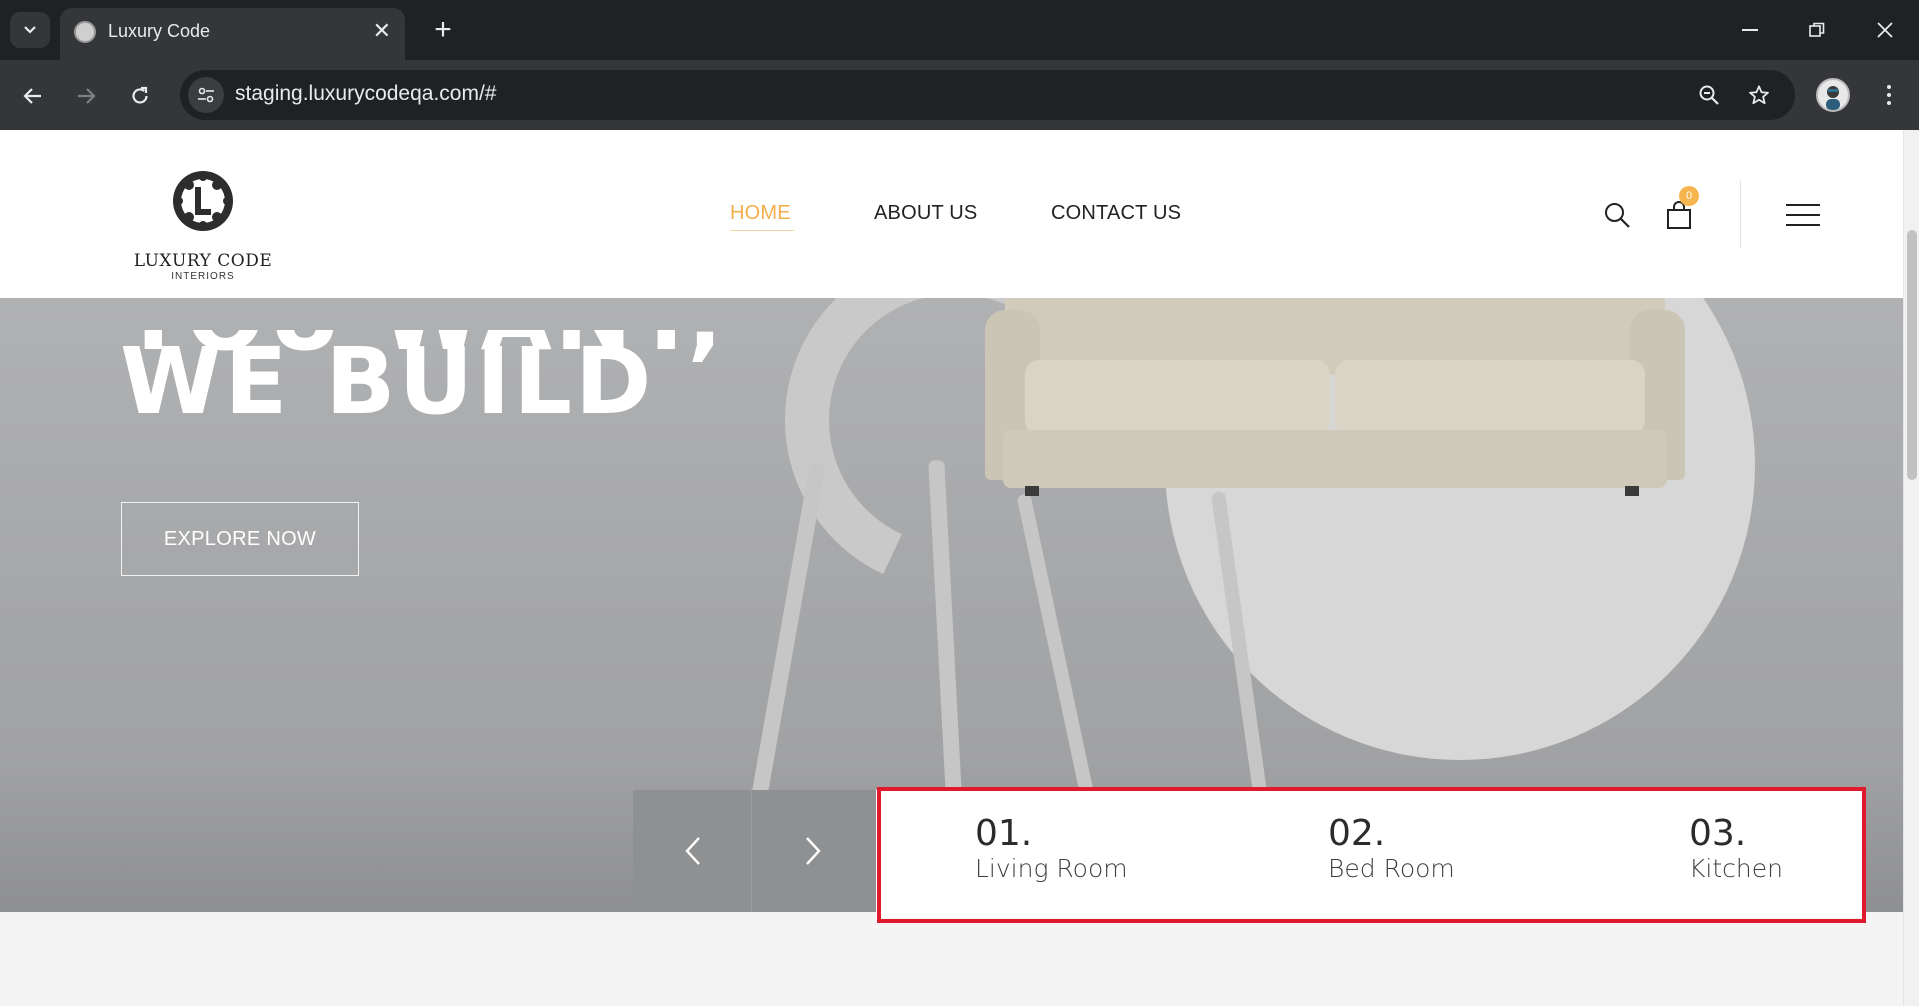 The image size is (1919, 1006). I want to click on nav-home: HOME, so click(760, 213).